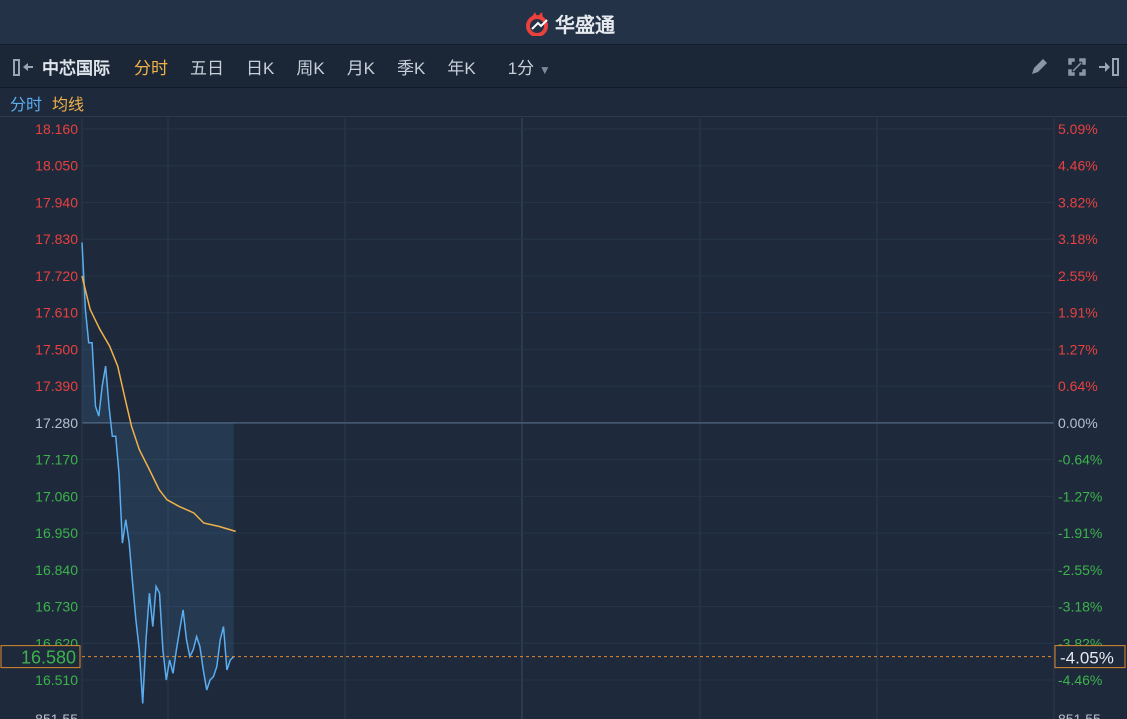 The image size is (1127, 719). Describe the element at coordinates (537, 23) in the screenshot. I see `logo-icon` at that location.